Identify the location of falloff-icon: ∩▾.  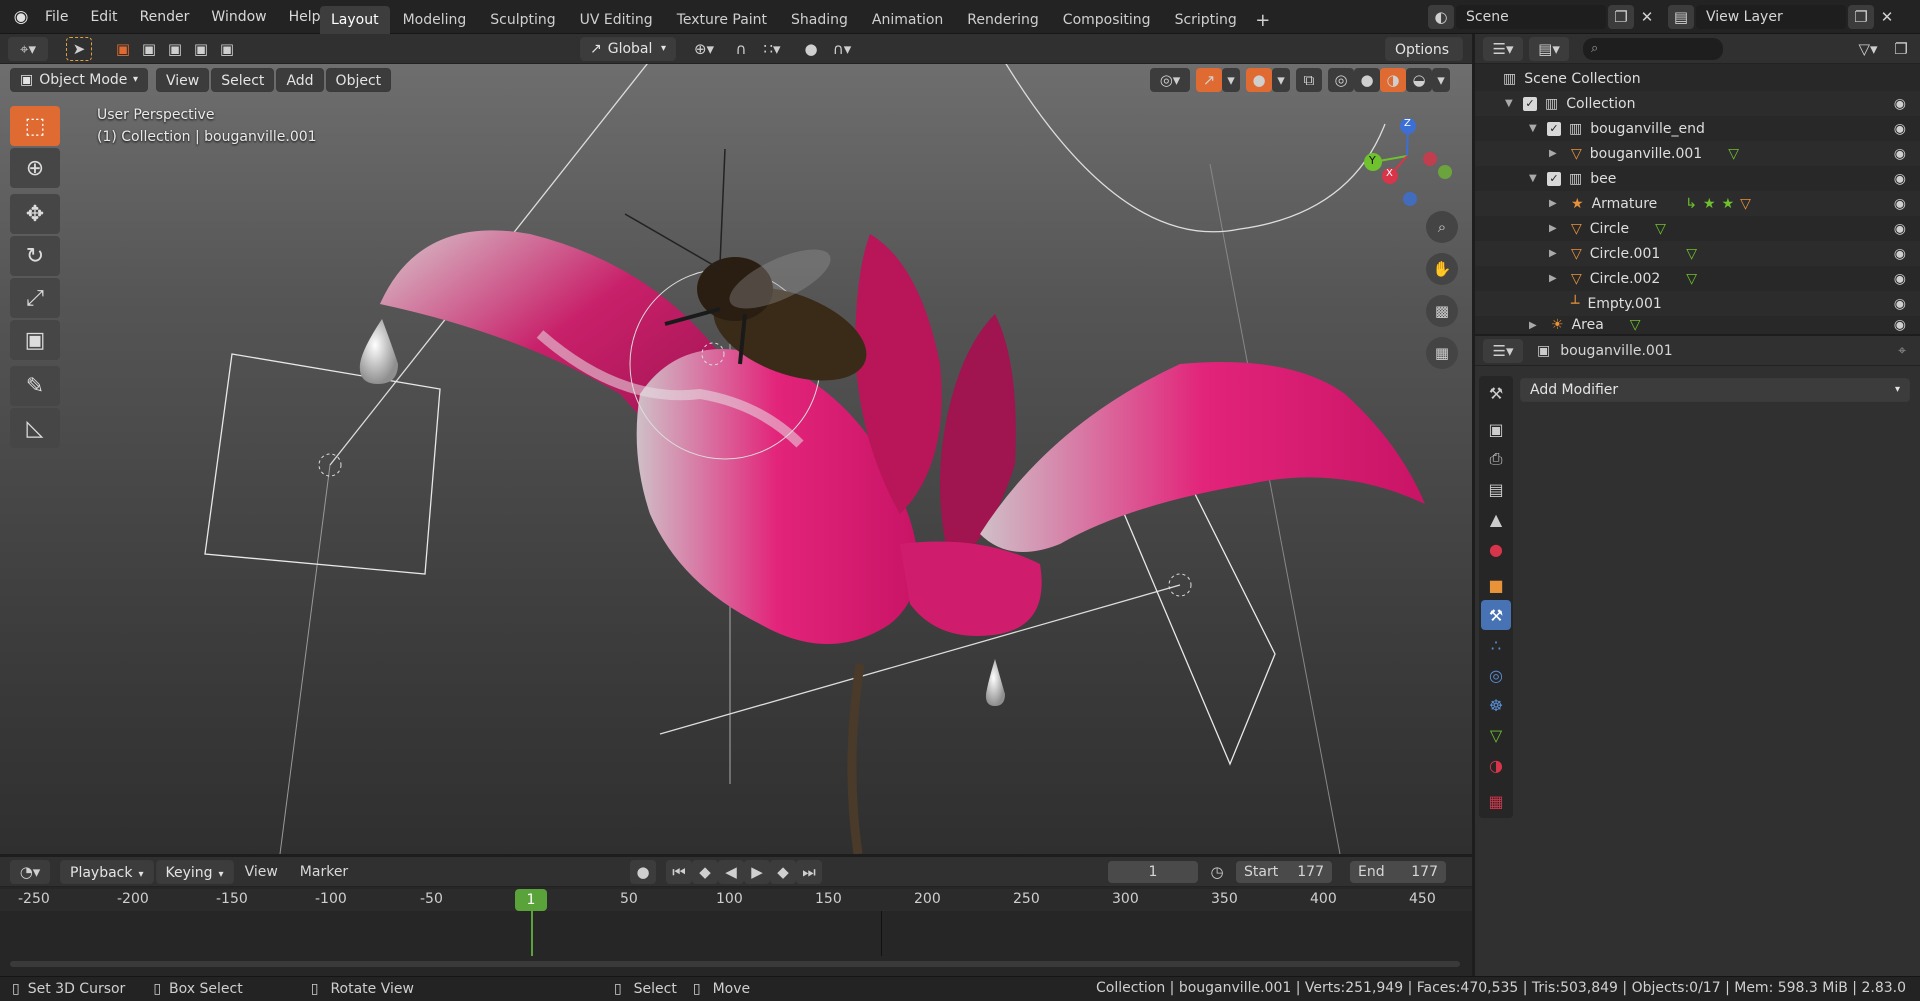
(842, 49).